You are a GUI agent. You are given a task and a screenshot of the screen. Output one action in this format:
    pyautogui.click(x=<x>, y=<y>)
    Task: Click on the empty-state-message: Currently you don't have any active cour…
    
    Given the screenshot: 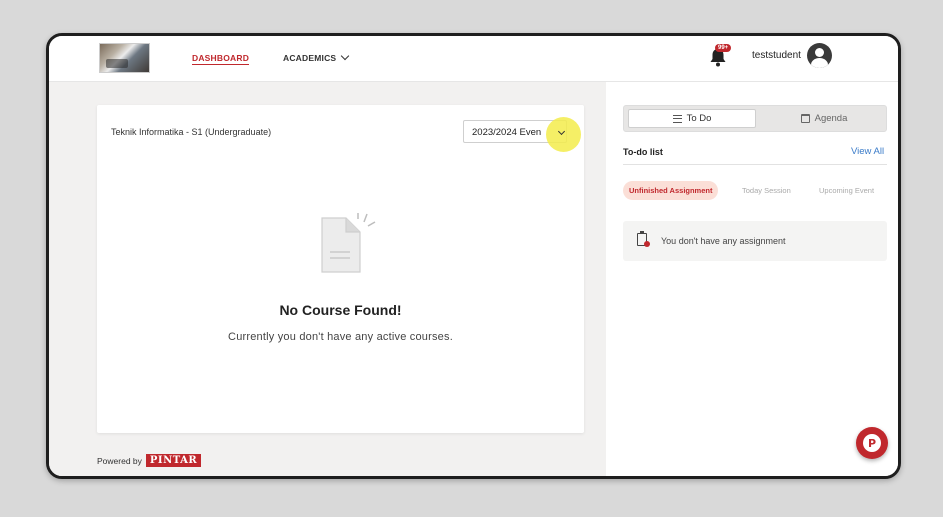 What is the action you would take?
    pyautogui.click(x=340, y=337)
    